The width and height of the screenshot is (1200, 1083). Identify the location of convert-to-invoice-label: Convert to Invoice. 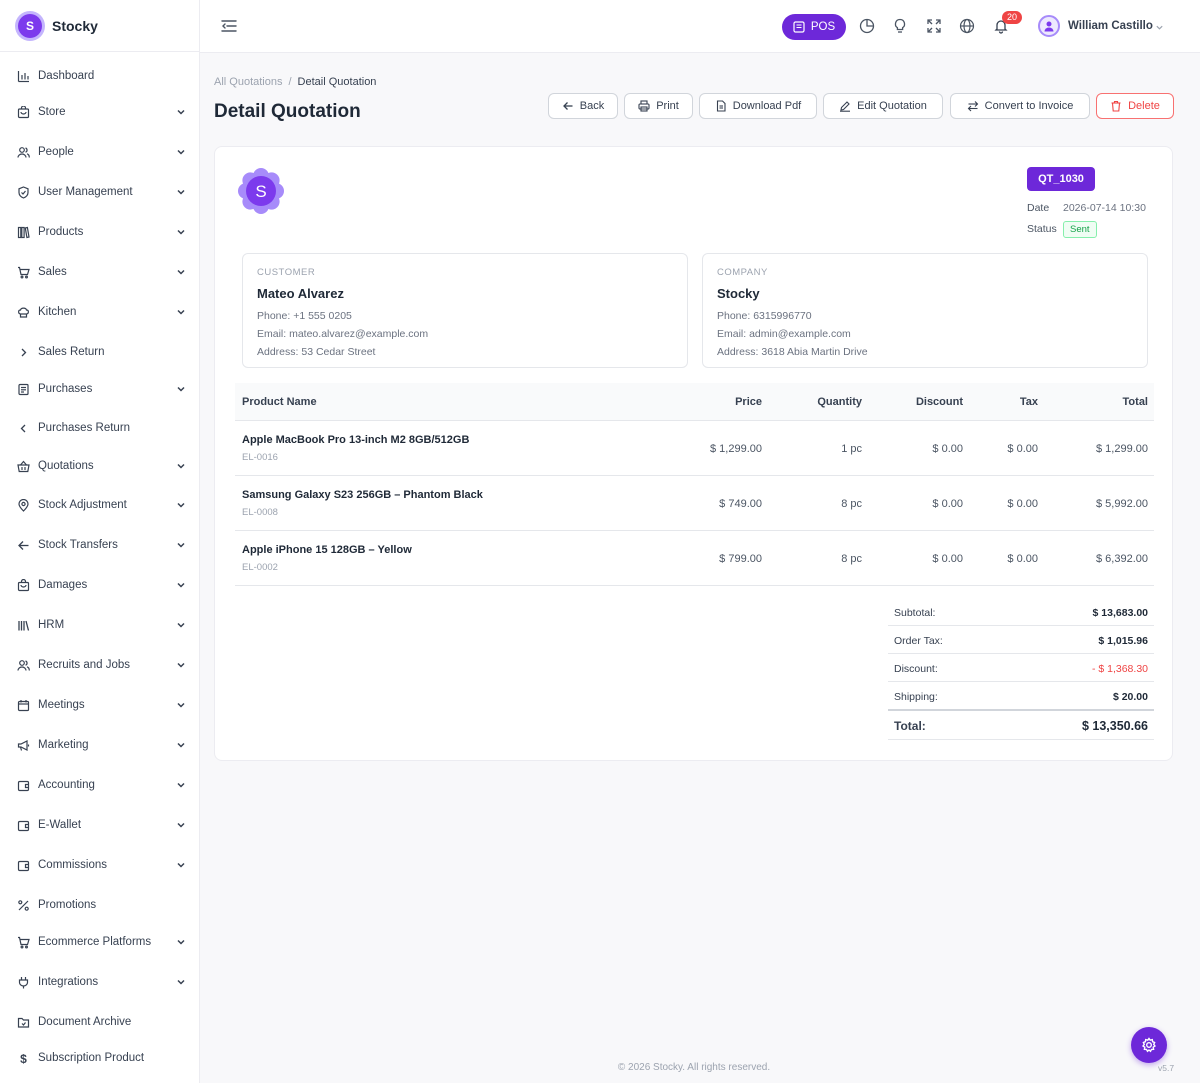
(1029, 106).